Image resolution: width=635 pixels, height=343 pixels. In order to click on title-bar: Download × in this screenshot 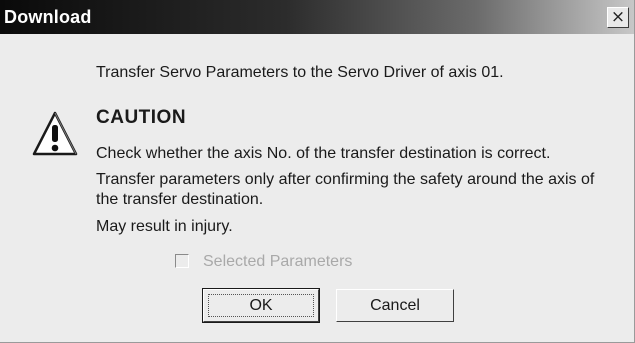, I will do `click(317, 17)`.